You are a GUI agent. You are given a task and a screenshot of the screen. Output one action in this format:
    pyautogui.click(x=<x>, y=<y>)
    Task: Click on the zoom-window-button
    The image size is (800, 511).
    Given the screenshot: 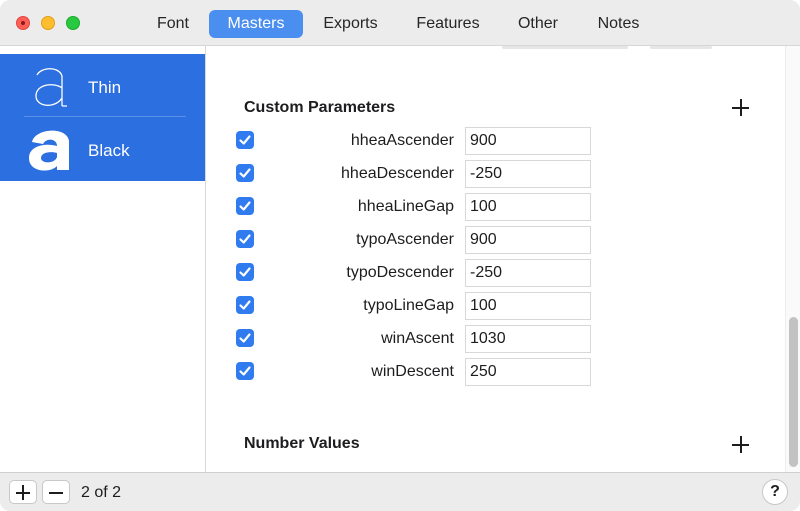 What is the action you would take?
    pyautogui.click(x=73, y=23)
    